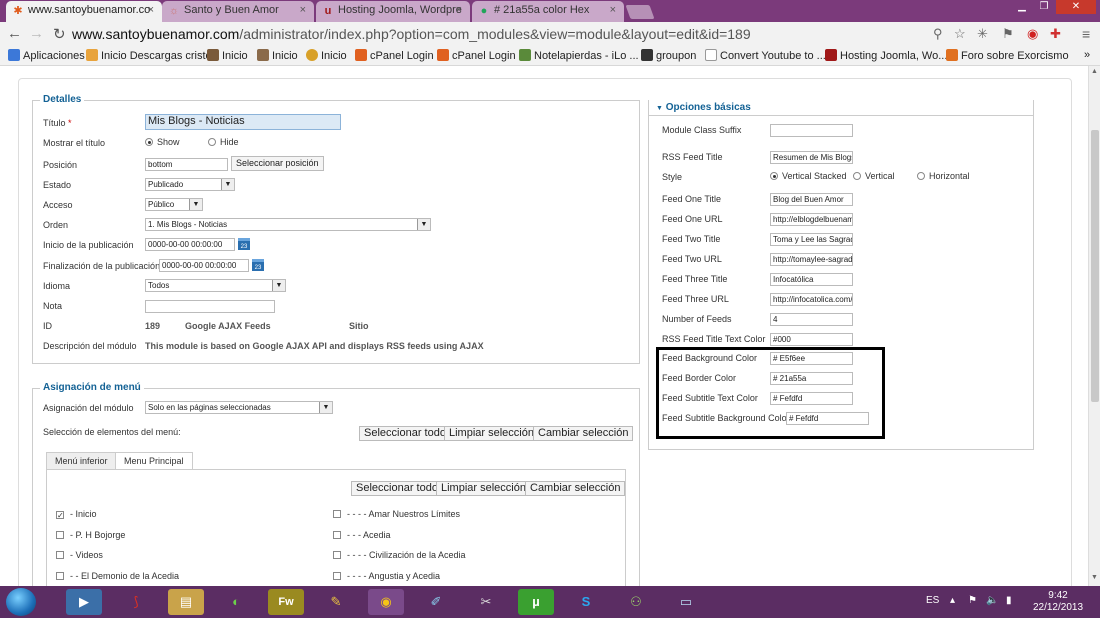  What do you see at coordinates (536, 602) in the screenshot?
I see `utorrent-icon: µ` at bounding box center [536, 602].